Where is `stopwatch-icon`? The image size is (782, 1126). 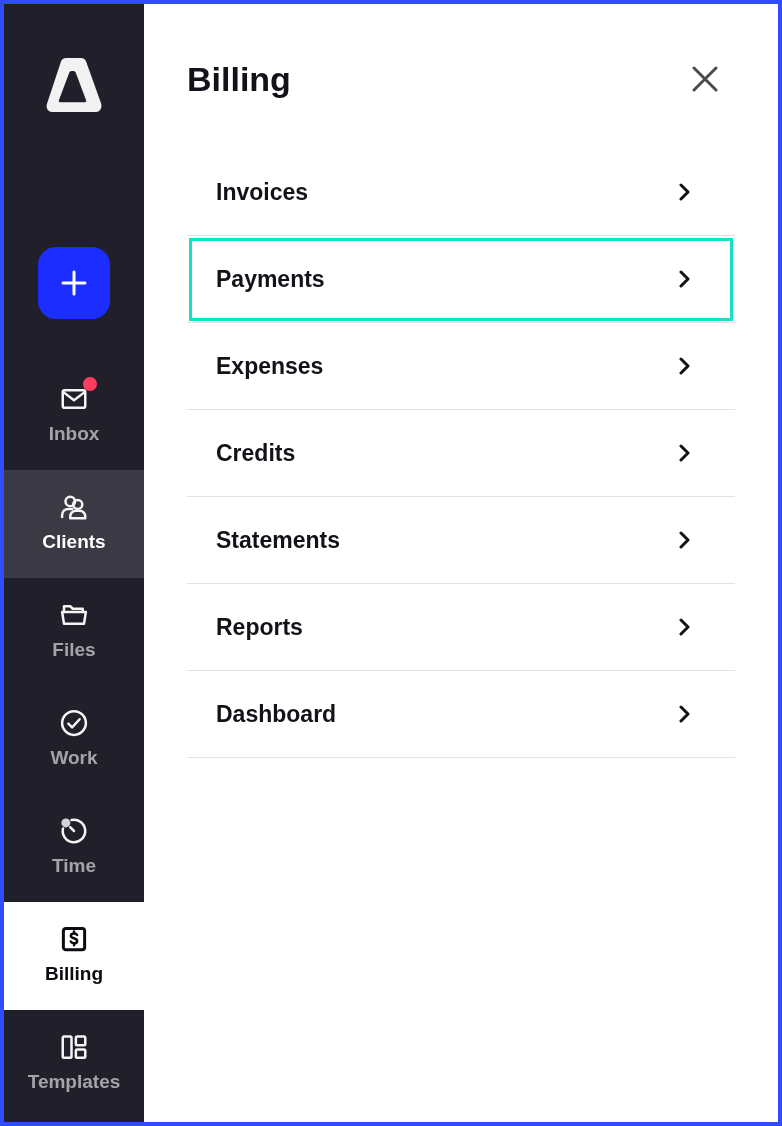 stopwatch-icon is located at coordinates (74, 830).